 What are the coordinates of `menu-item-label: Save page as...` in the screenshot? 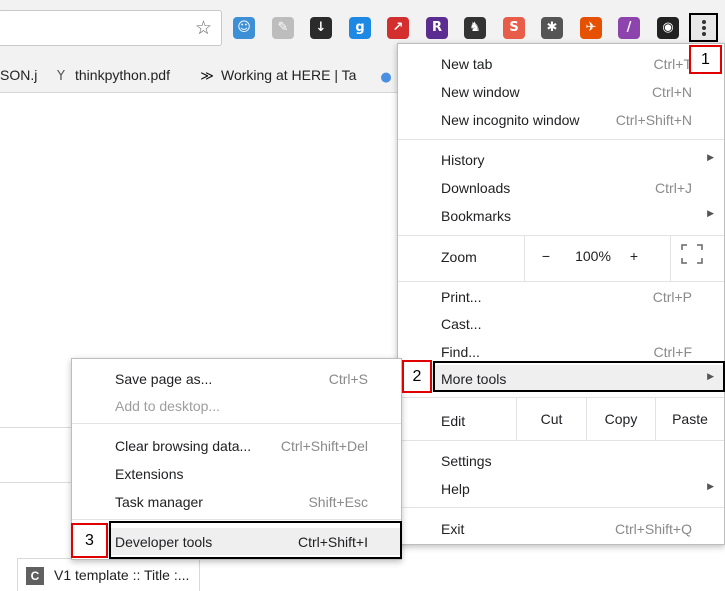 It's located at (164, 379).